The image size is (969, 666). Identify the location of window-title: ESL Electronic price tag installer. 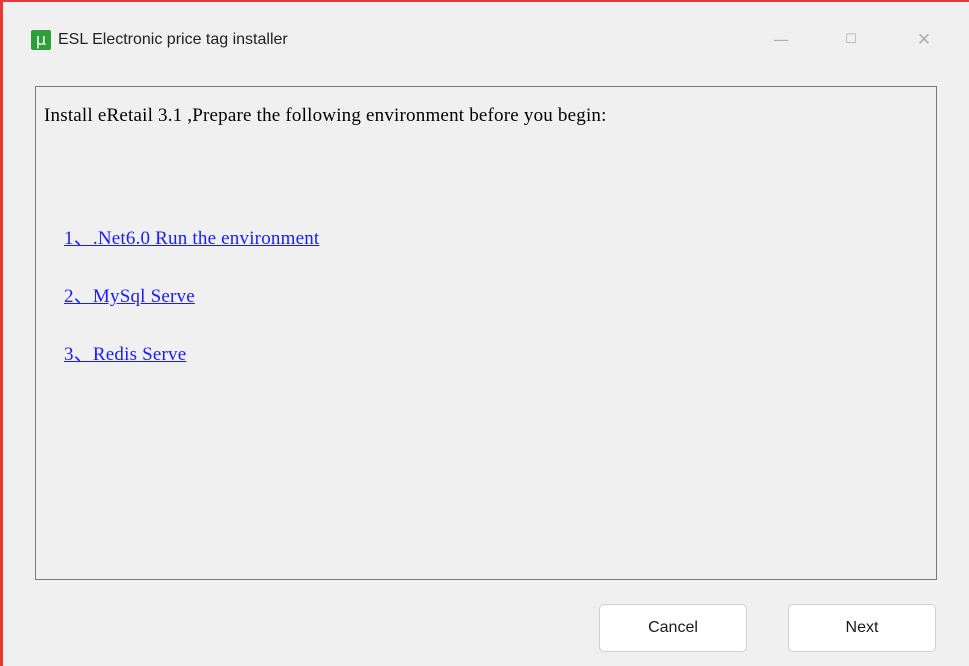
(173, 39).